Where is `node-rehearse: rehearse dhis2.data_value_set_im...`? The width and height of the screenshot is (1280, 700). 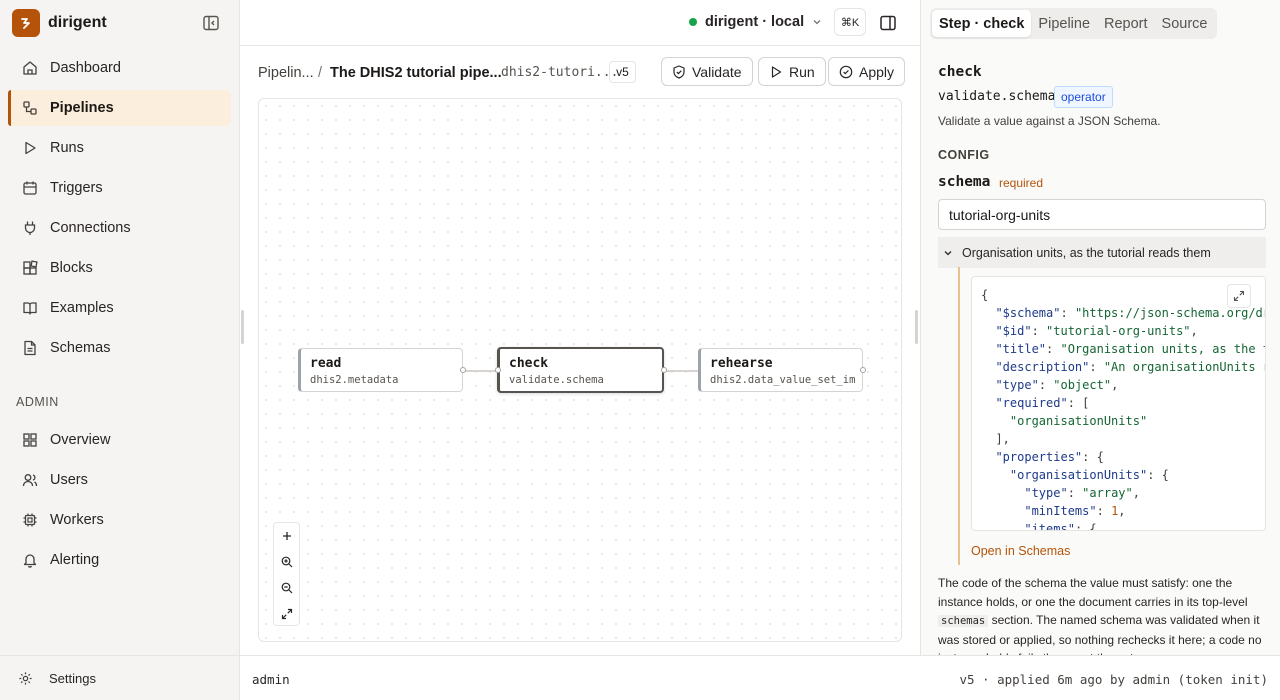
node-rehearse: rehearse dhis2.data_value_set_im... is located at coordinates (782, 370).